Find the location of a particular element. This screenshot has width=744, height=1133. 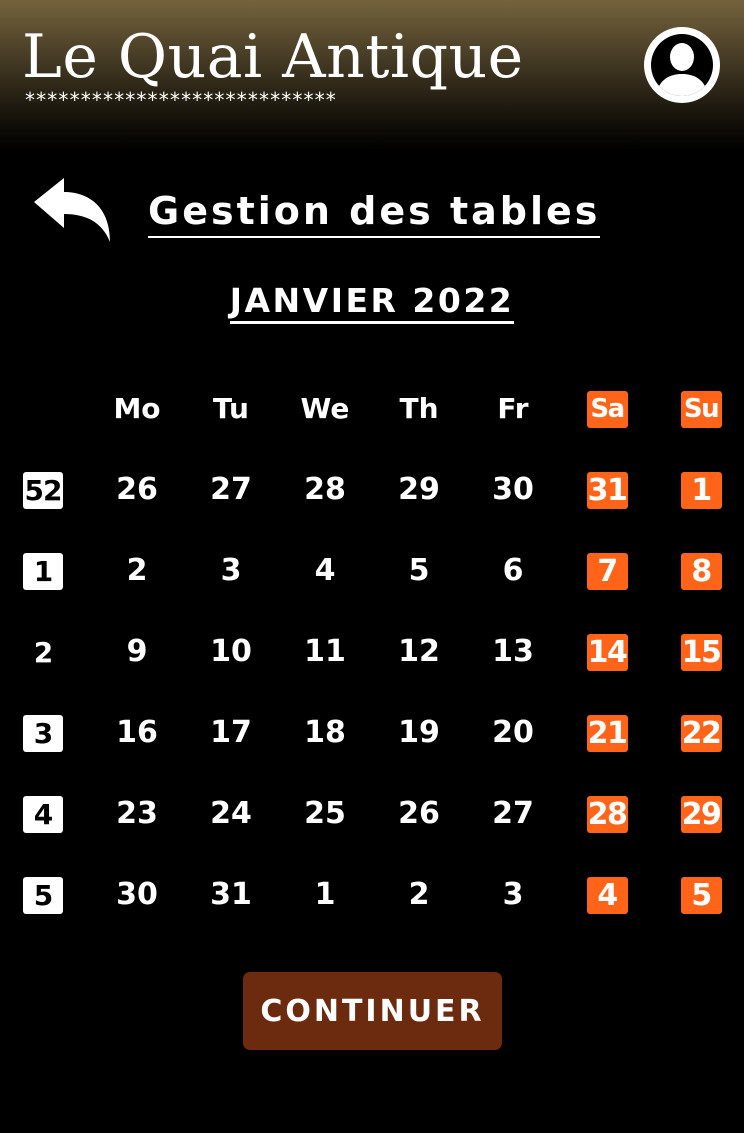

week-number-text: 1 is located at coordinates (43, 571).